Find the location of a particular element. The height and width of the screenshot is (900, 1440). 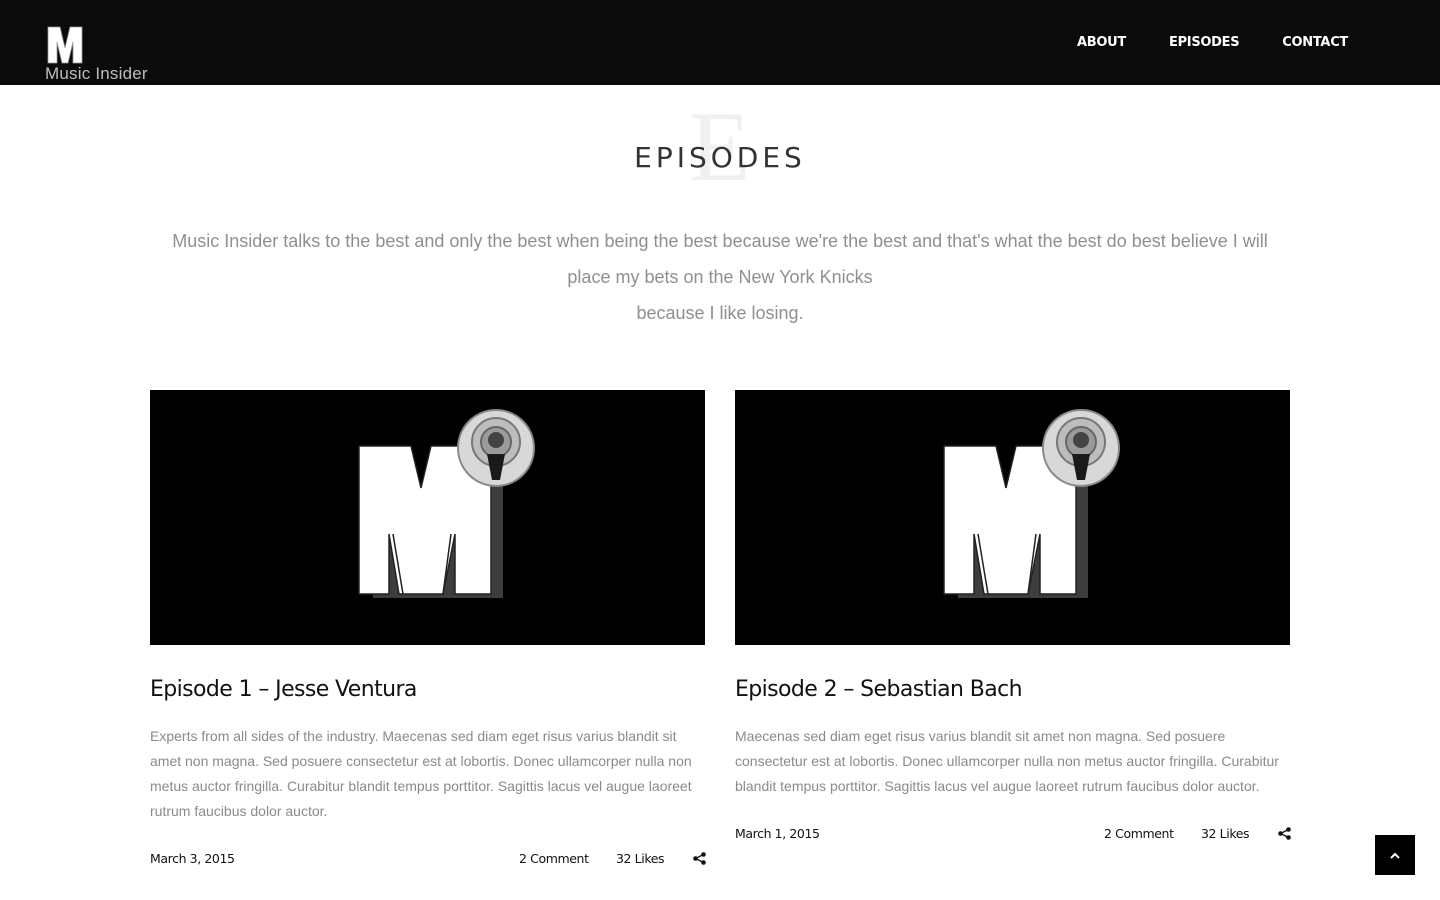

episode-date: March 3, 2015 is located at coordinates (192, 858).